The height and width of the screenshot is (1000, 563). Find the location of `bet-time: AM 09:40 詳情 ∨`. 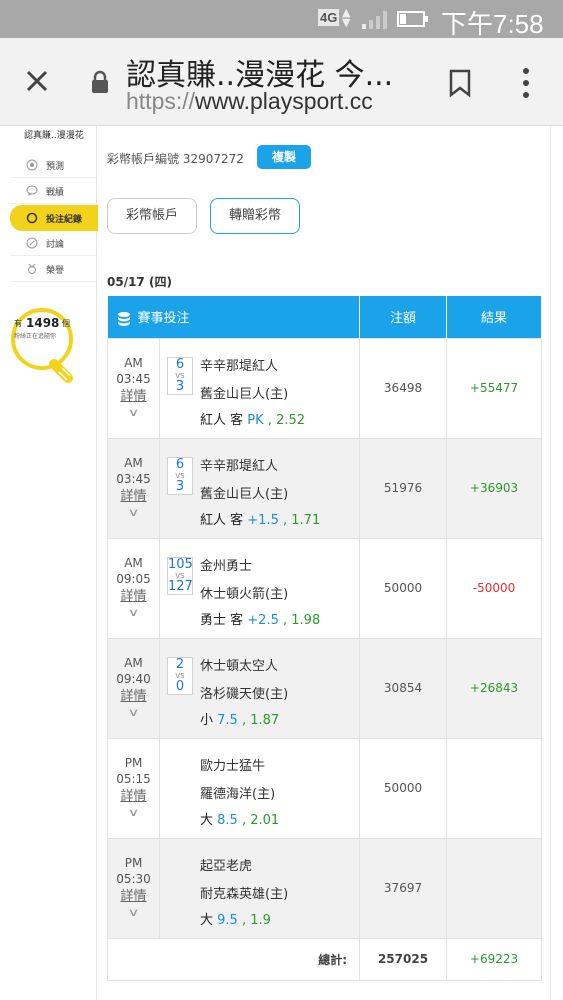

bet-time: AM 09:40 詳情 ∨ is located at coordinates (133, 688).